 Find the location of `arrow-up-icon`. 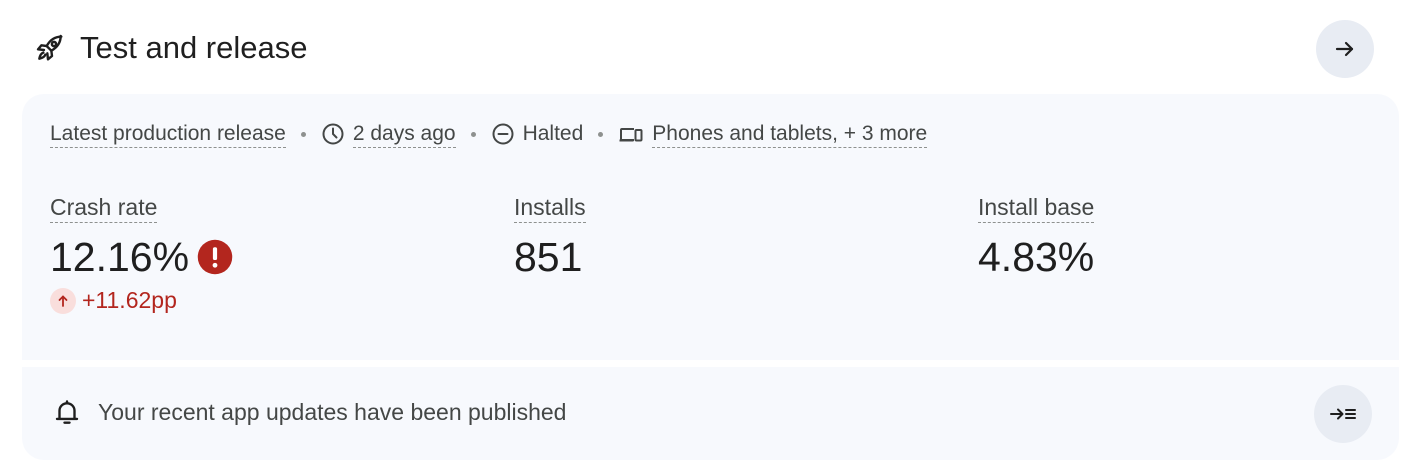

arrow-up-icon is located at coordinates (63, 300).